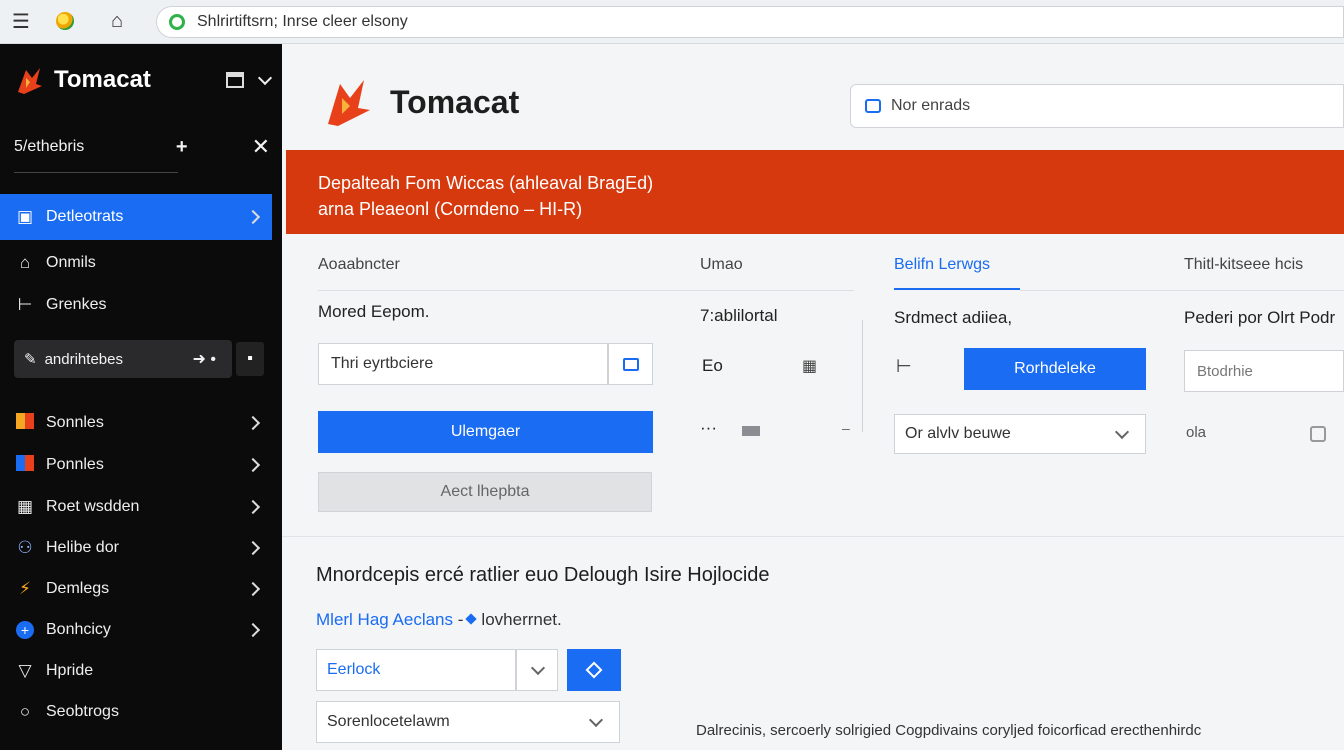  I want to click on search-input: Nor enrads, so click(1097, 106).